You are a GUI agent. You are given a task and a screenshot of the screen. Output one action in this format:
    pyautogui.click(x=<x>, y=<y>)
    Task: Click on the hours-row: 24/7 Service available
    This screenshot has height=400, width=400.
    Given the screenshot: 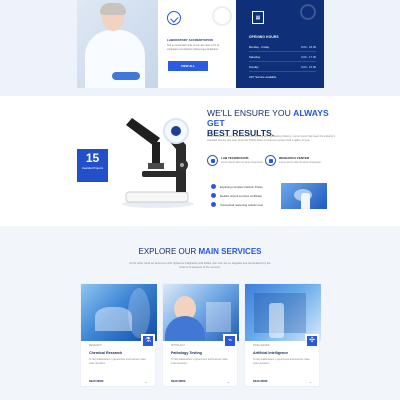 What is the action you would take?
    pyautogui.click(x=263, y=77)
    